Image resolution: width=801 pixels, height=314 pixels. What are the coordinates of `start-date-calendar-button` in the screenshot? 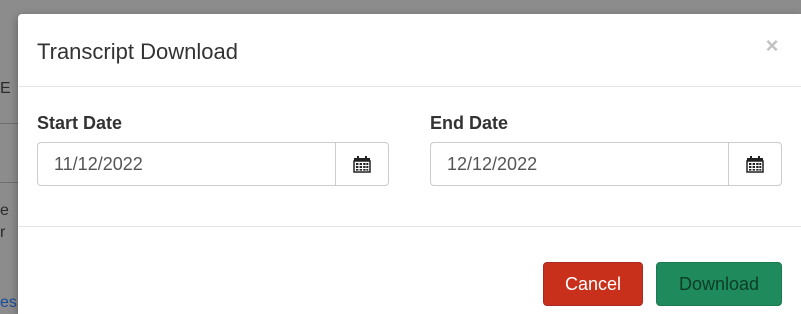 It's located at (362, 164).